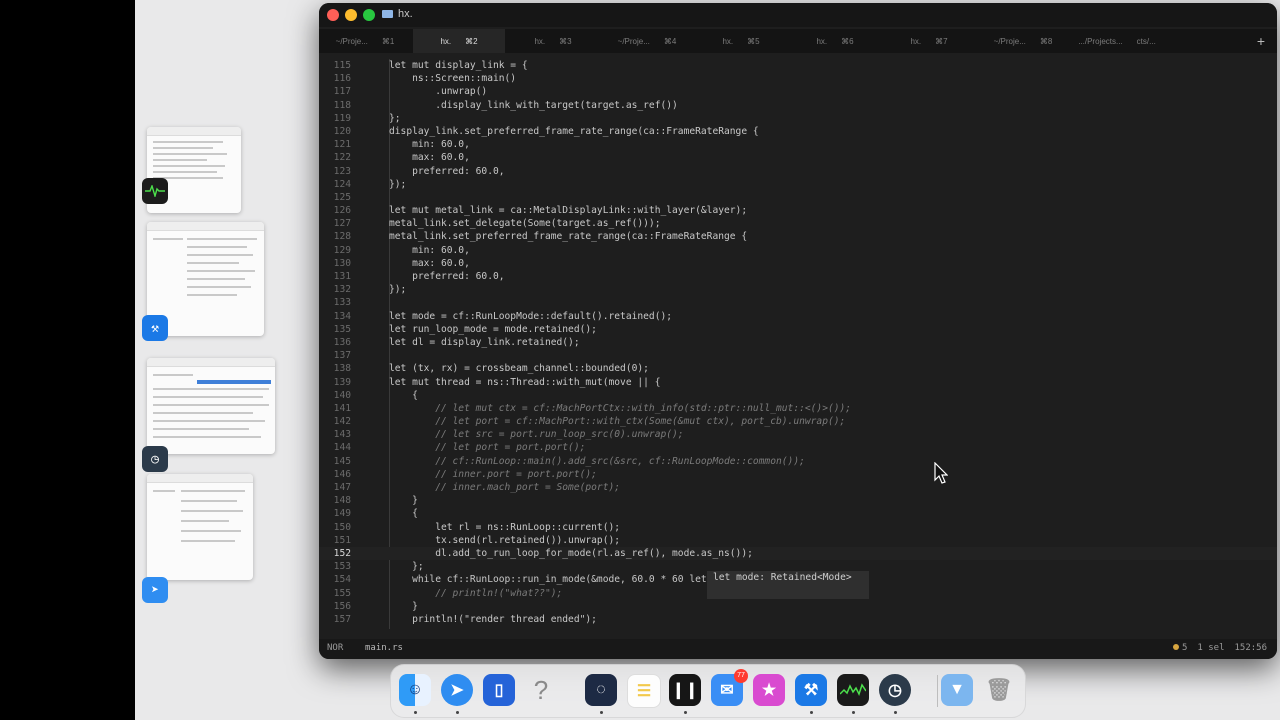 This screenshot has height=720, width=1280. What do you see at coordinates (798, 513) in the screenshot?
I see `code-line: 149 {` at bounding box center [798, 513].